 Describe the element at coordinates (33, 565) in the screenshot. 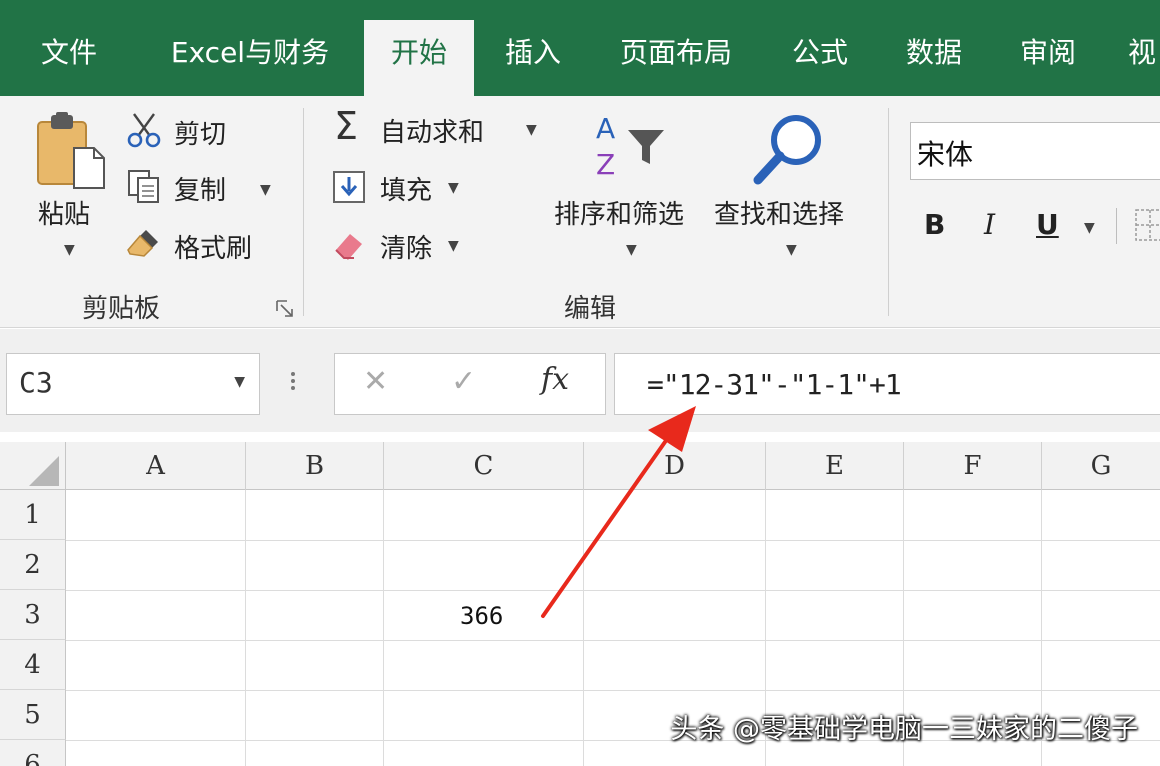

I see `row-header-2: 2` at that location.